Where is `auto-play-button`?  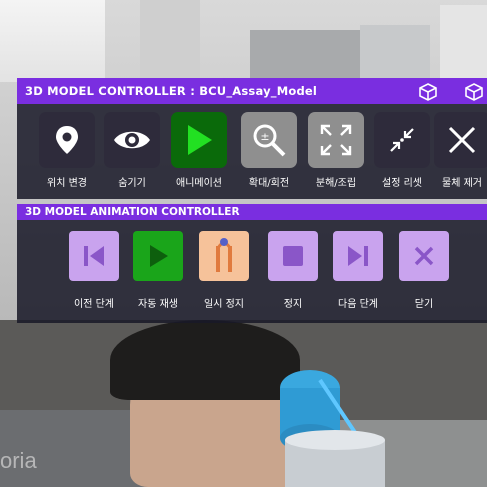
auto-play-button is located at coordinates (158, 256).